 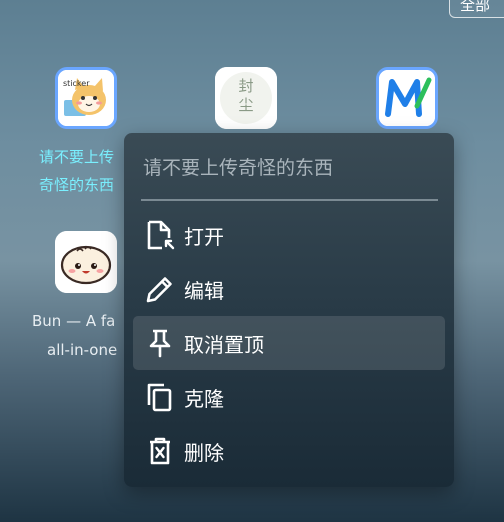 I want to click on copy-icon, so click(x=160, y=397).